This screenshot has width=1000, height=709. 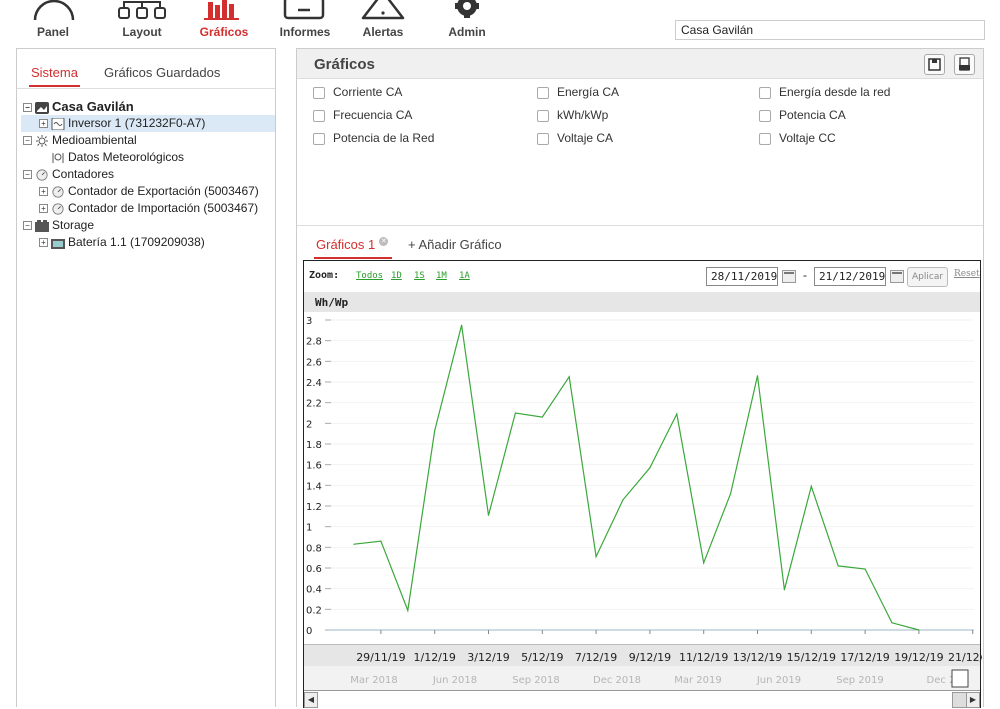 What do you see at coordinates (859, 680) in the screenshot?
I see `navigator-label: Sep 2019` at bounding box center [859, 680].